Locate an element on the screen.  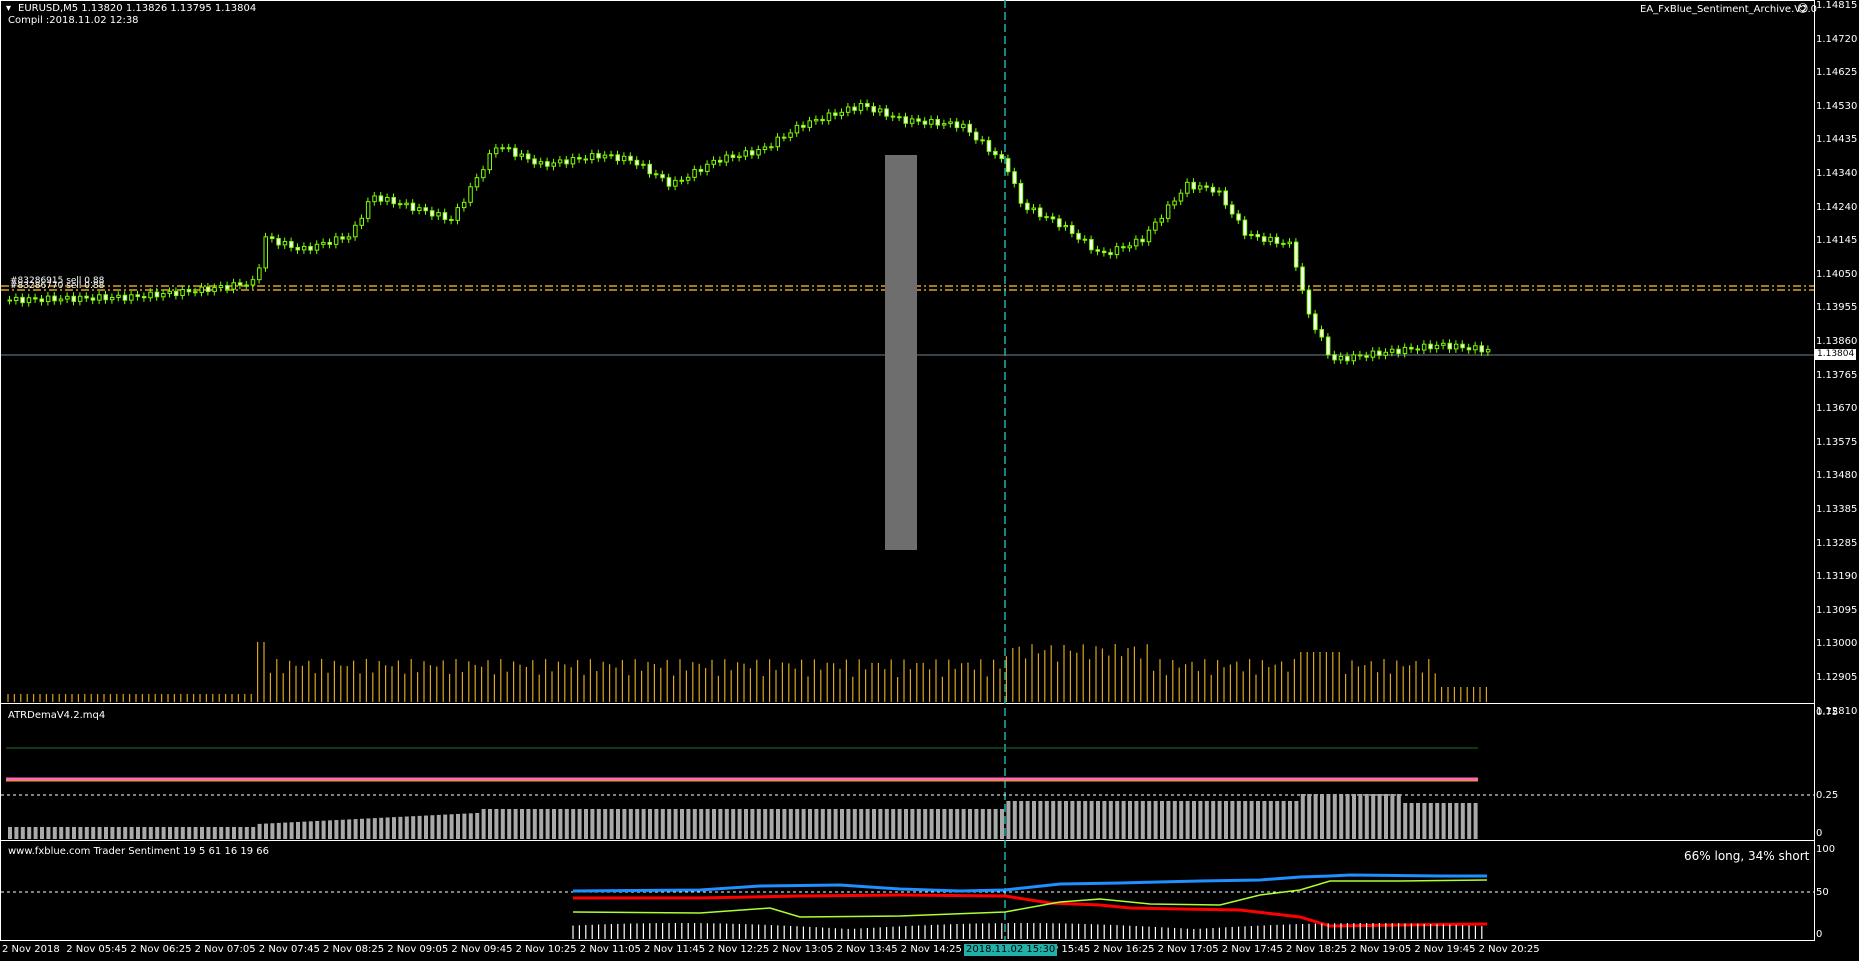
price-axis-label: 1.14145 is located at coordinates (1837, 241).